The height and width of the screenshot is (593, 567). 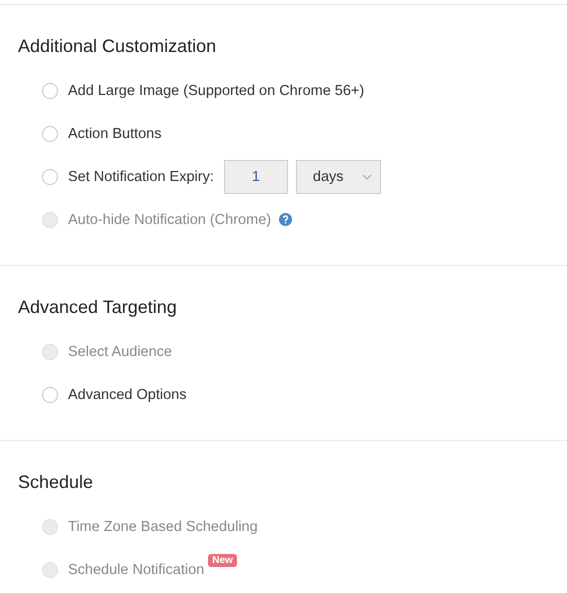 I want to click on option-label: Action Buttons, so click(x=115, y=134).